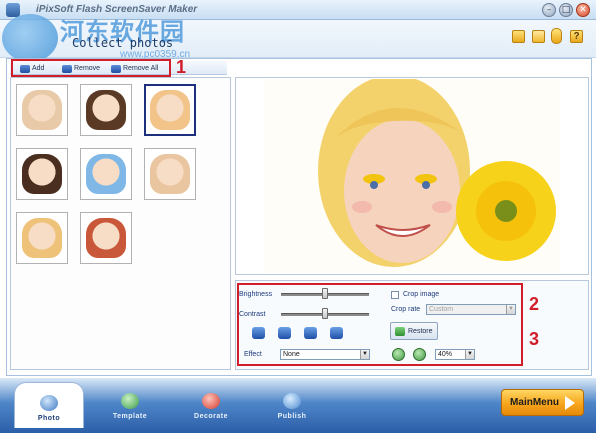 This screenshot has width=596, height=433. Describe the element at coordinates (13, 10) in the screenshot. I see `app-icon` at that location.